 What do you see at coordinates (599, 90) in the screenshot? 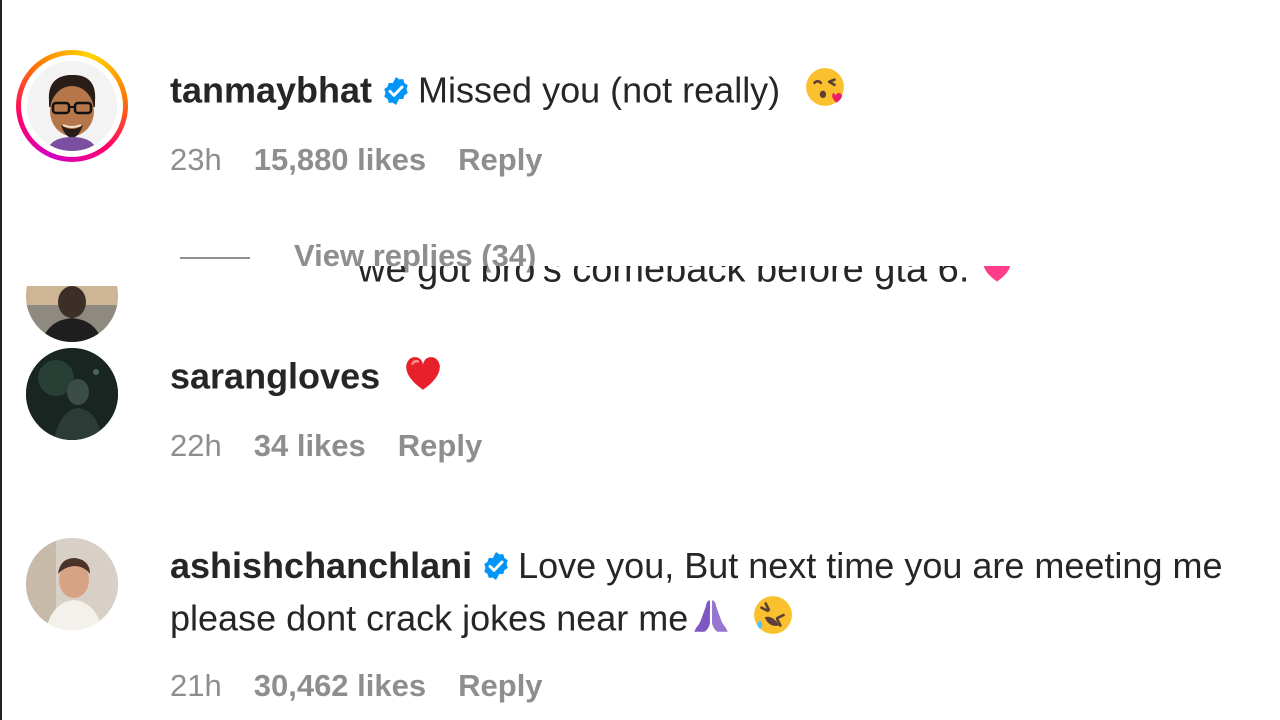
I see `comment-text: Missed you (not really)` at bounding box center [599, 90].